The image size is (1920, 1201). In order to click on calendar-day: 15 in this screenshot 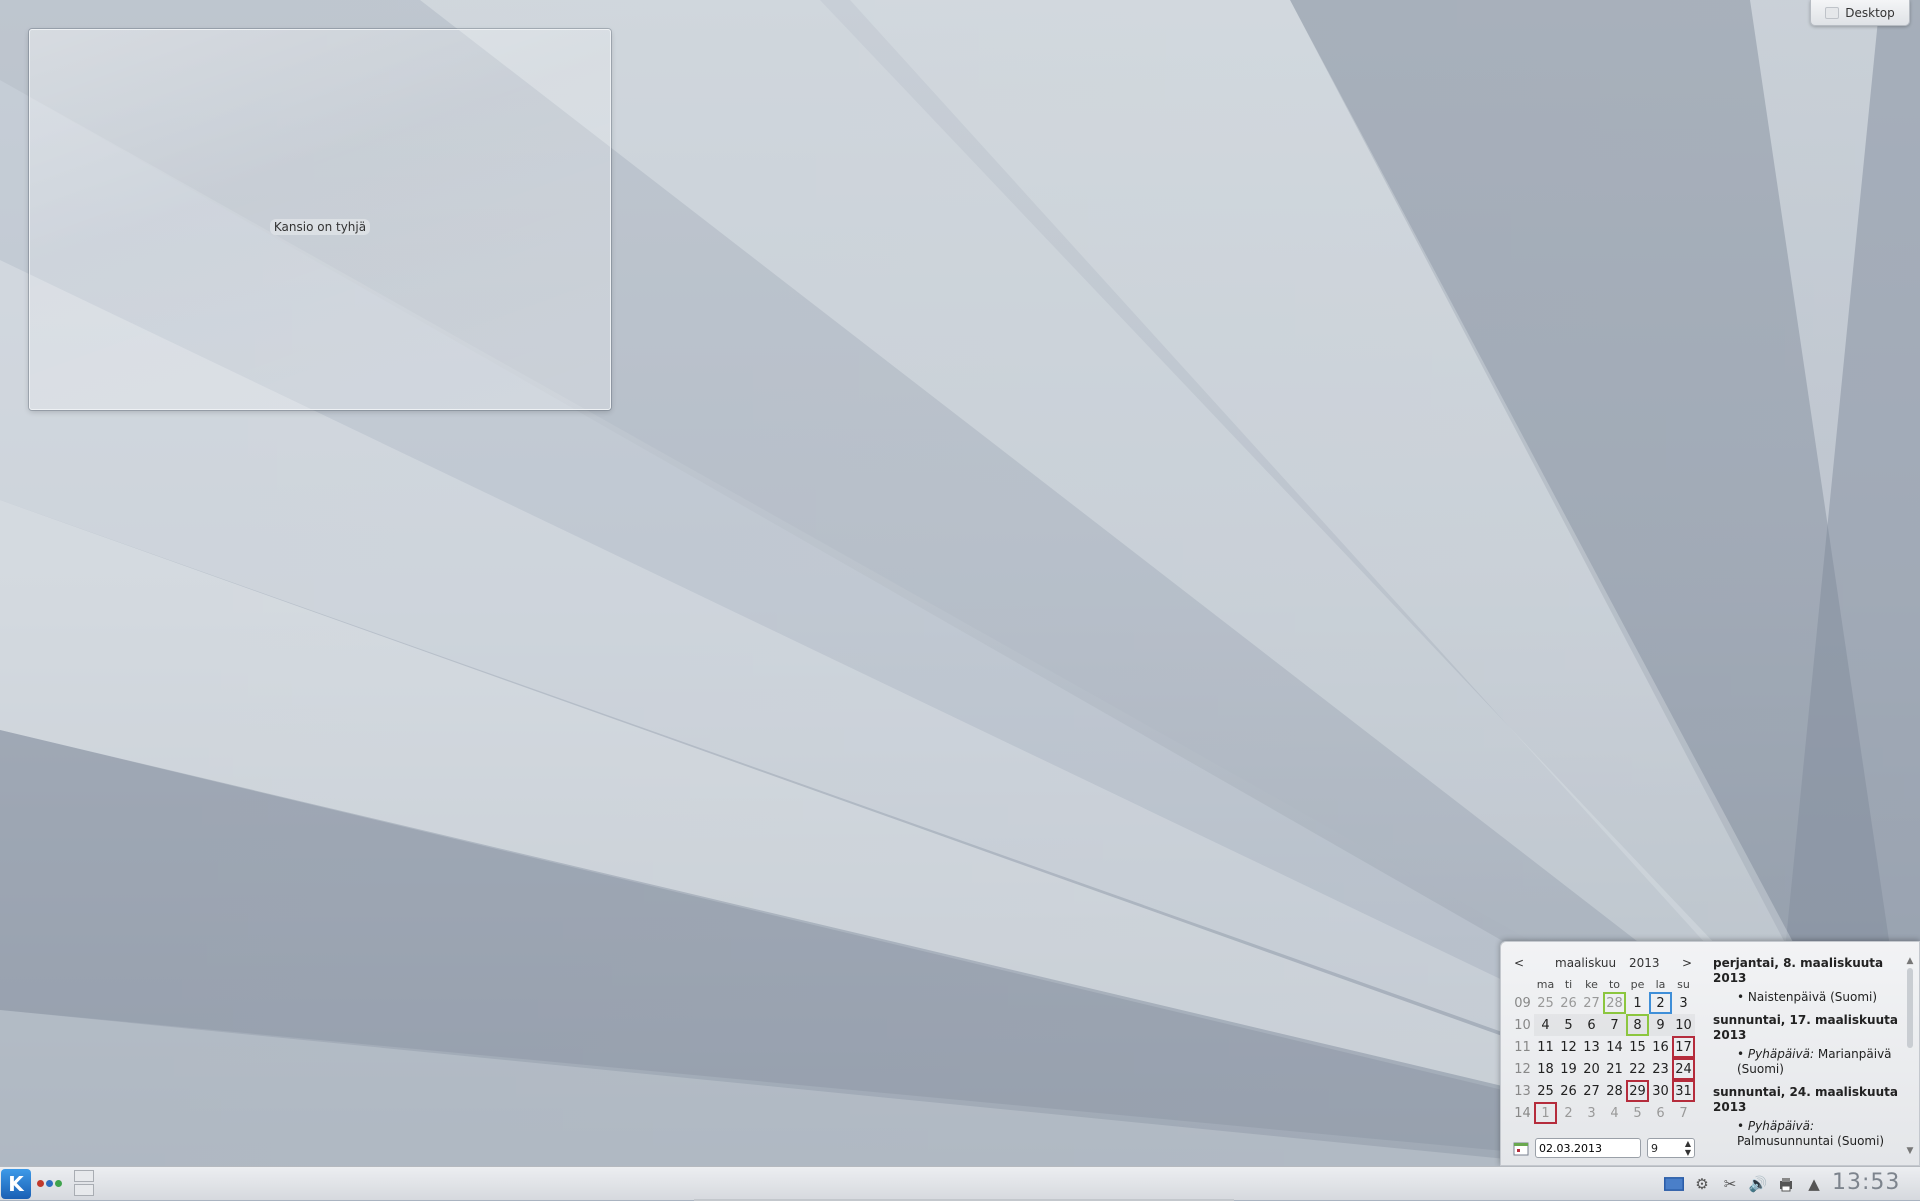, I will do `click(1637, 1047)`.